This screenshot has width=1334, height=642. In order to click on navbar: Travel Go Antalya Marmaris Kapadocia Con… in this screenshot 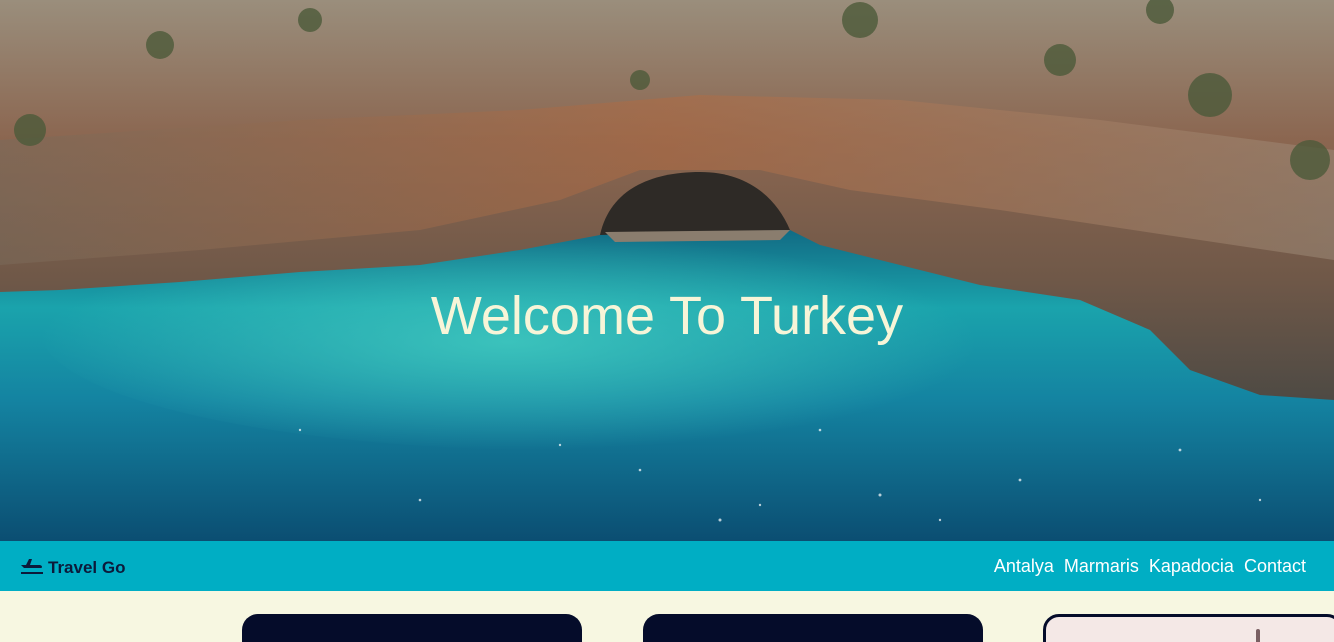, I will do `click(667, 566)`.